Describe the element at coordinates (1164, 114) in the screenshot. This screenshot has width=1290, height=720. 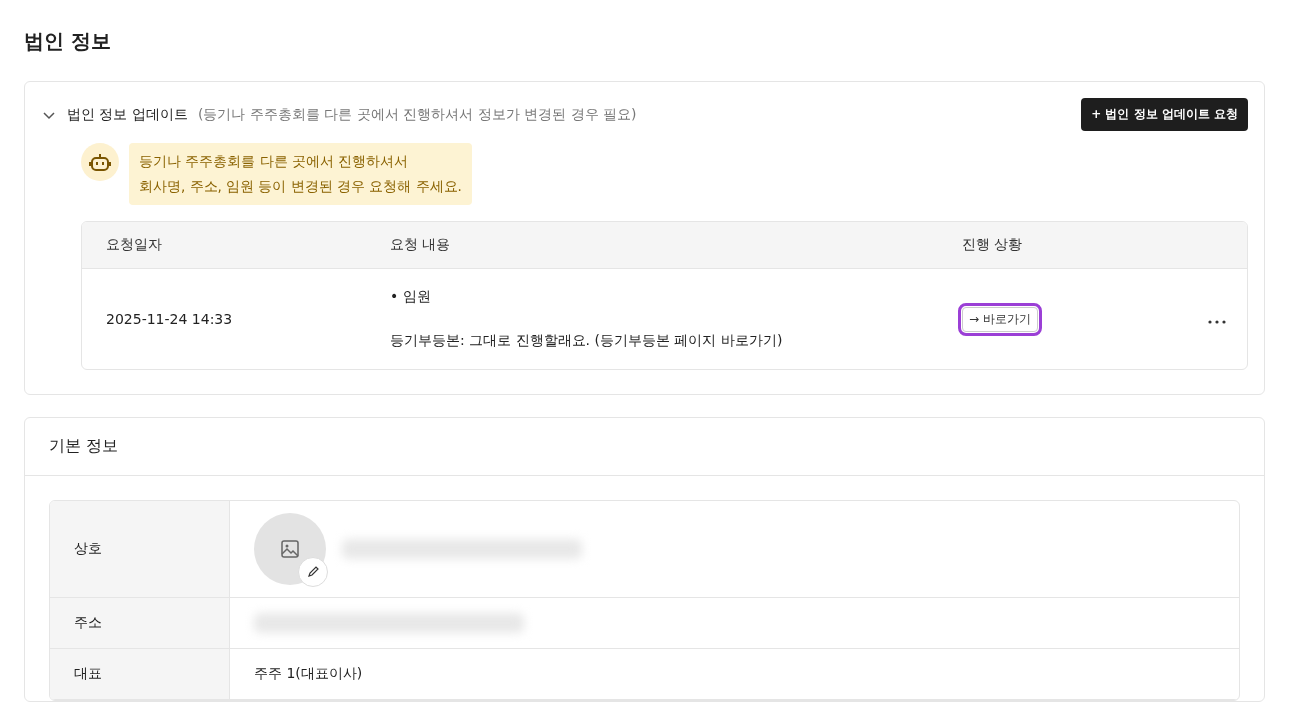
I see `update-request-button: + 법인 정보 업데이트 요청` at that location.